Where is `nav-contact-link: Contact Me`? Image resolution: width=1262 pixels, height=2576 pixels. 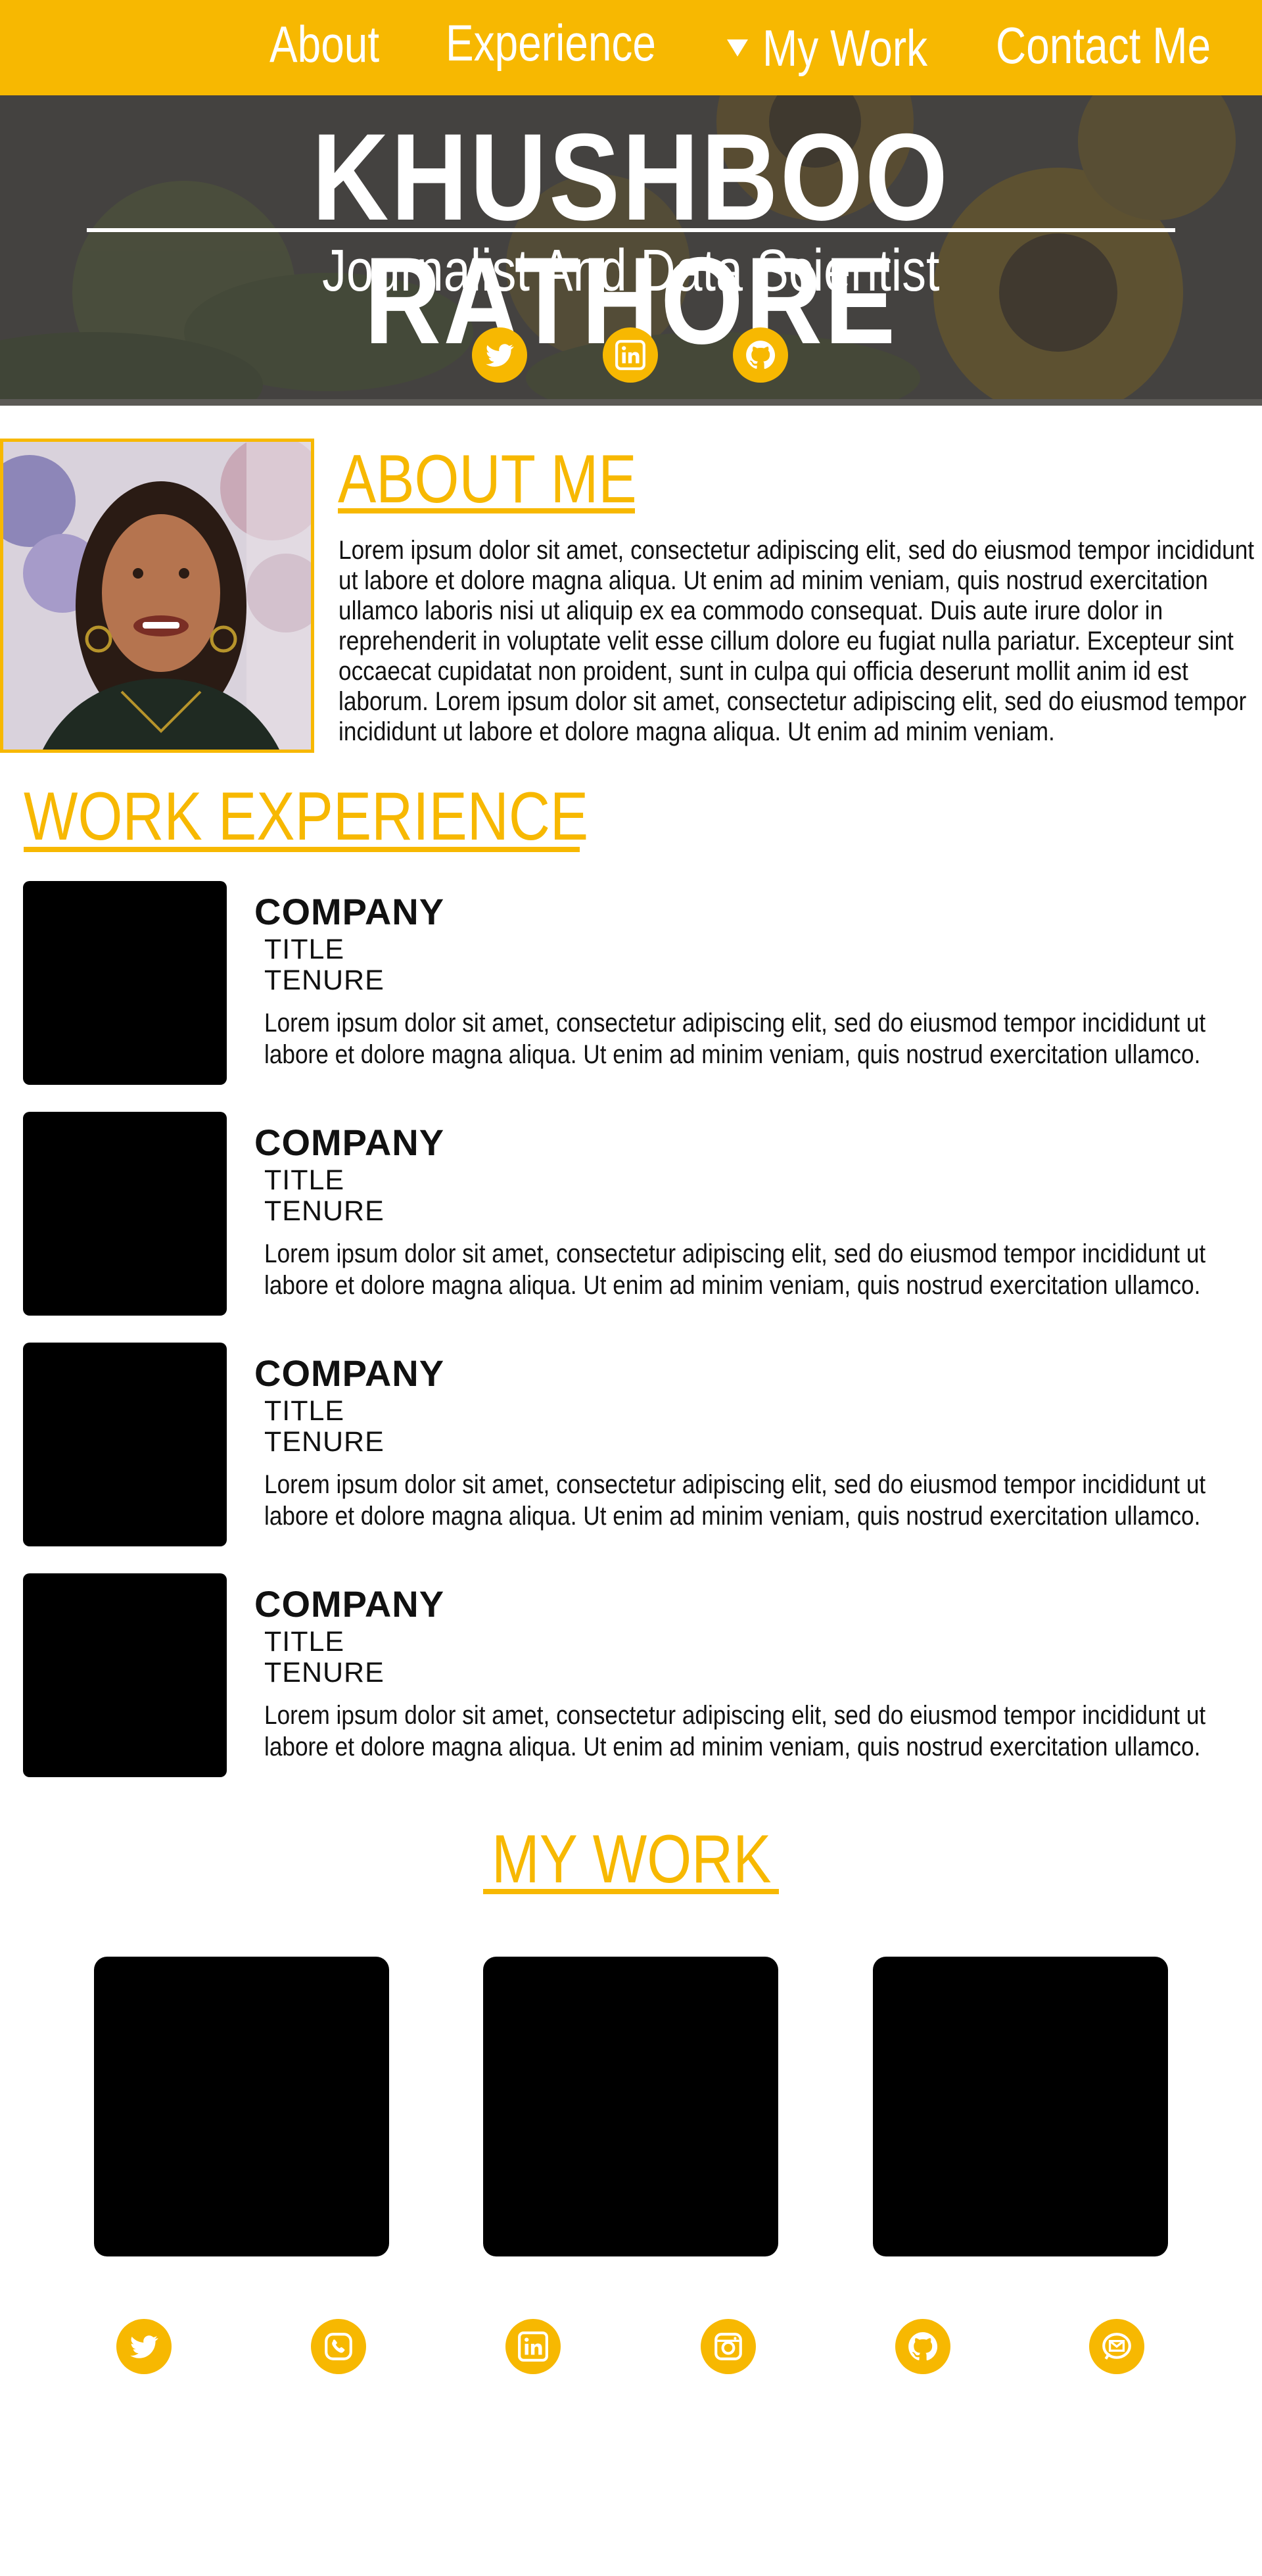
nav-contact-link: Contact Me is located at coordinates (1103, 46).